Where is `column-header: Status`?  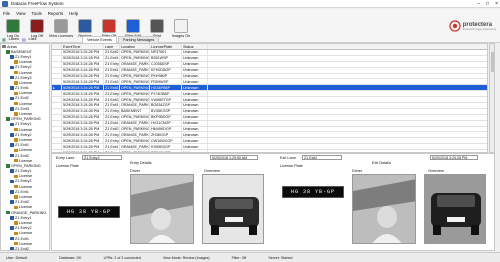
column-header: Status is located at coordinates (195, 46).